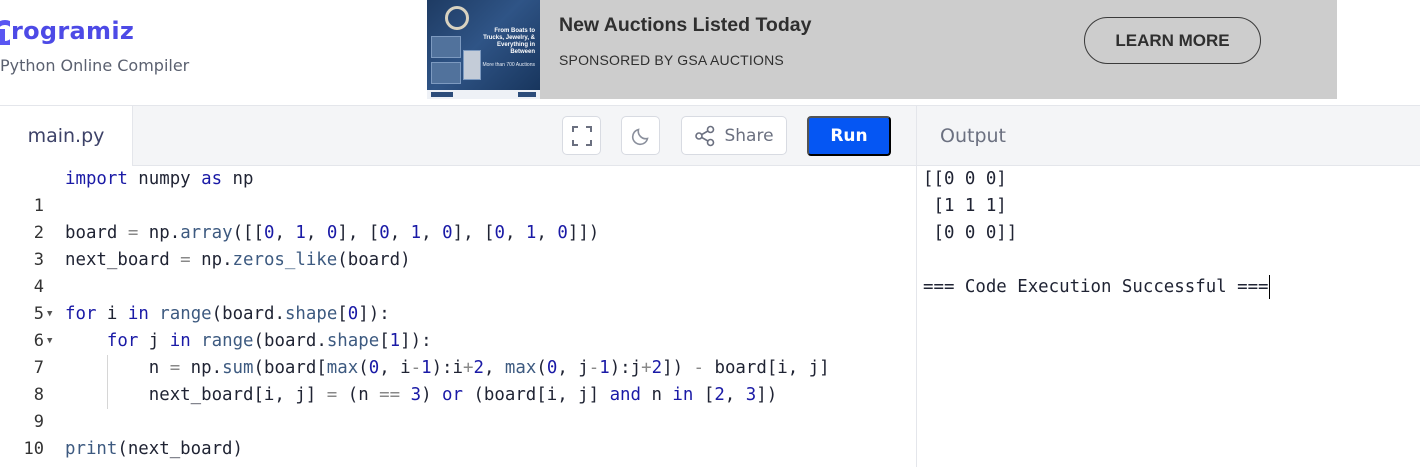  What do you see at coordinates (73, 31) in the screenshot?
I see `logo-text: rogramiz` at bounding box center [73, 31].